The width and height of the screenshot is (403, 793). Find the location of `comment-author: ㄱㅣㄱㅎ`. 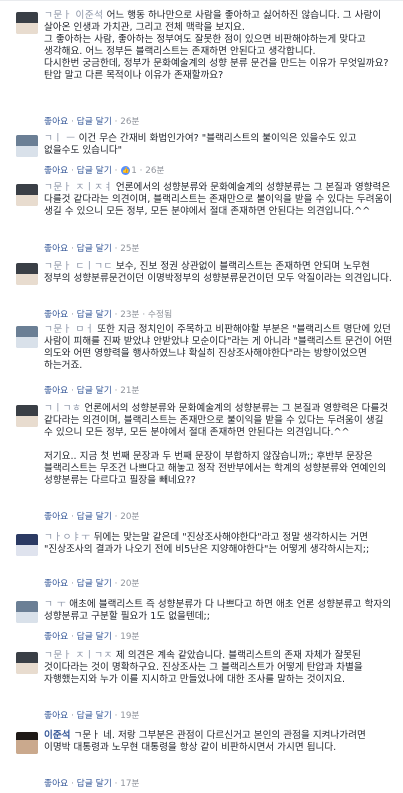

comment-author: ㄱㅣㄱㅎ is located at coordinates (62, 408).